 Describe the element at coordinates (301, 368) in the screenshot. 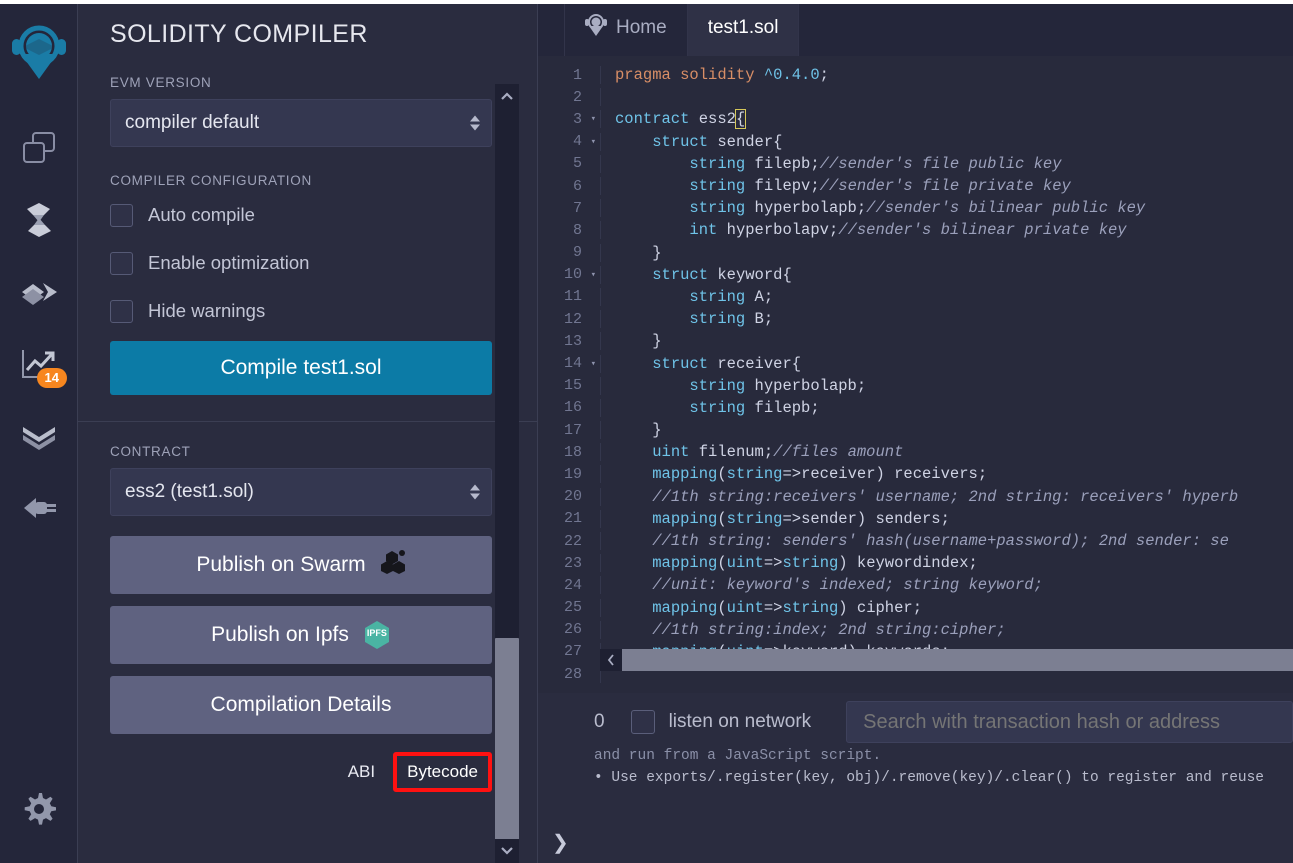

I see `compile-button: Compile test1.sol` at that location.